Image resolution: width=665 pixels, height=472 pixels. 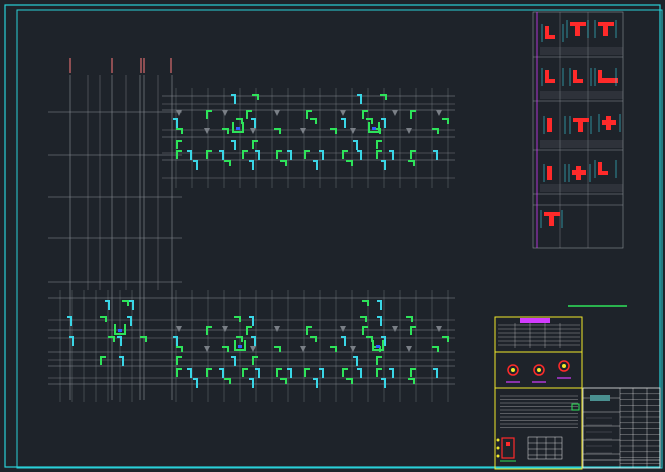 I want to click on detail-sheet-panel, so click(x=579, y=159).